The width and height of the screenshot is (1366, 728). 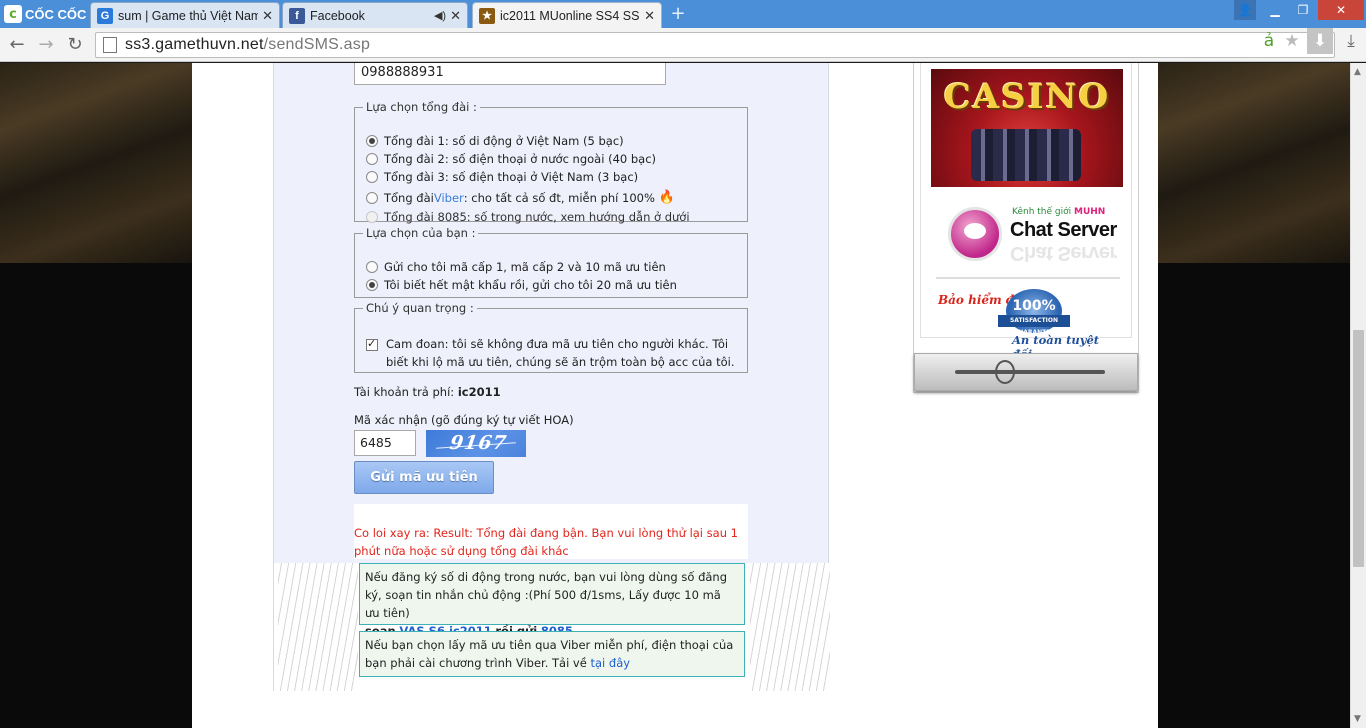 I want to click on viber-download-link: tại đây, so click(x=610, y=663).